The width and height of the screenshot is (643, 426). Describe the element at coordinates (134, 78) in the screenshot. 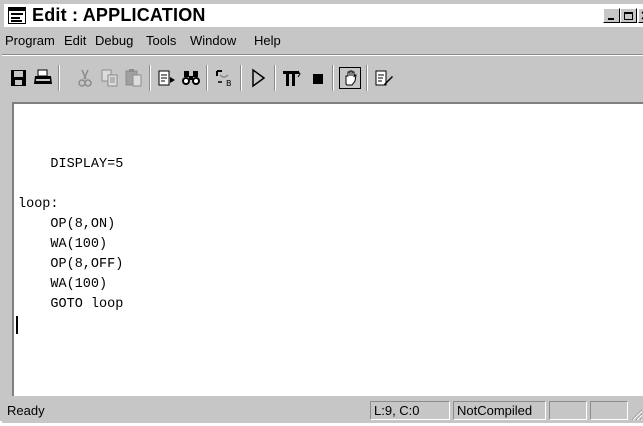

I see `paste-icon` at that location.